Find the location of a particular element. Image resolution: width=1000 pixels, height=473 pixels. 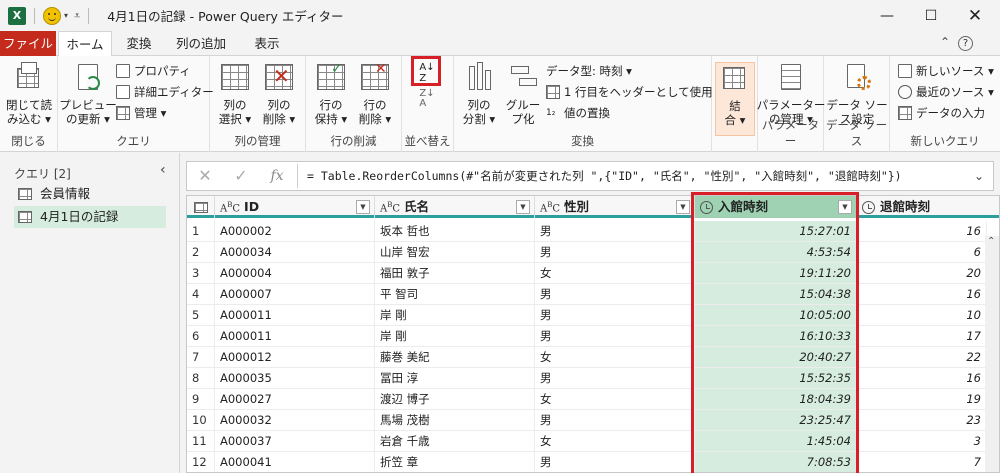

cell-name: 藤巻 美紀 is located at coordinates (455, 357).